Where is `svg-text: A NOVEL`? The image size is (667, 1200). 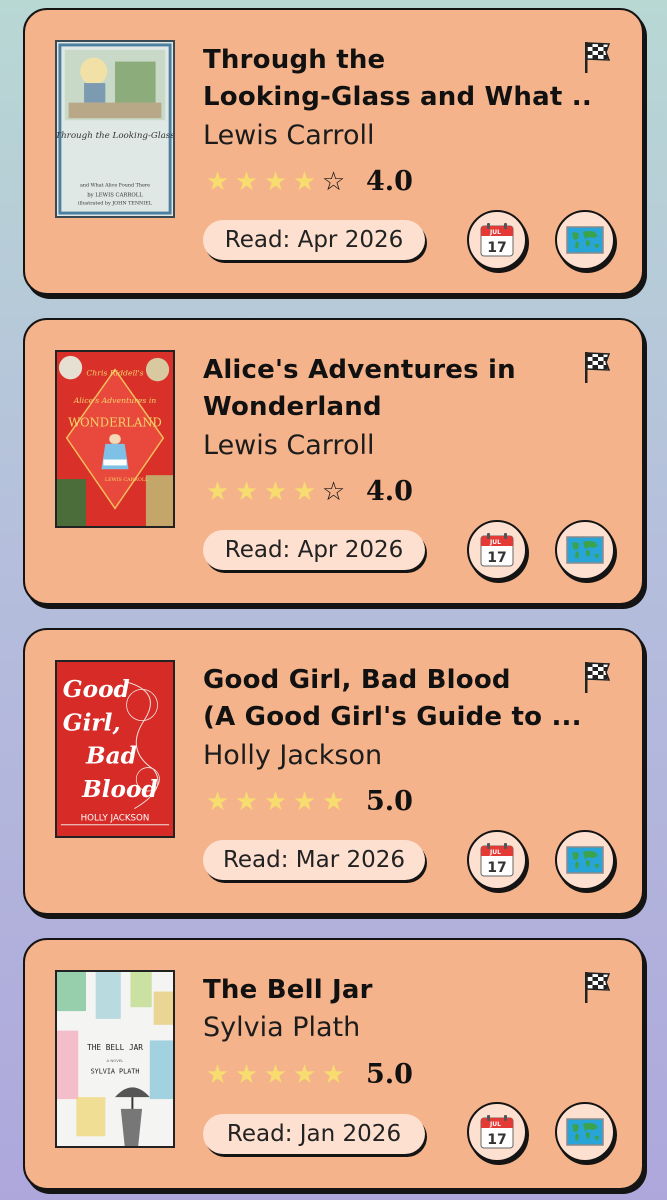 svg-text: A NOVEL is located at coordinates (116, 1060).